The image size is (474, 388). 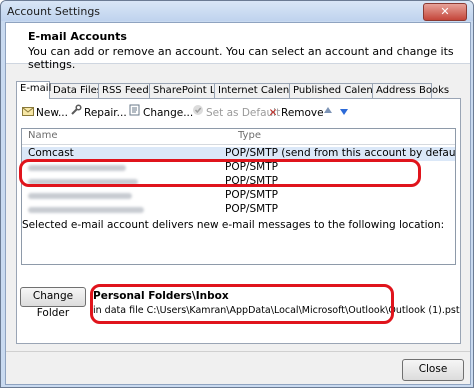 I want to click on arrow-down-icon, so click(x=344, y=113).